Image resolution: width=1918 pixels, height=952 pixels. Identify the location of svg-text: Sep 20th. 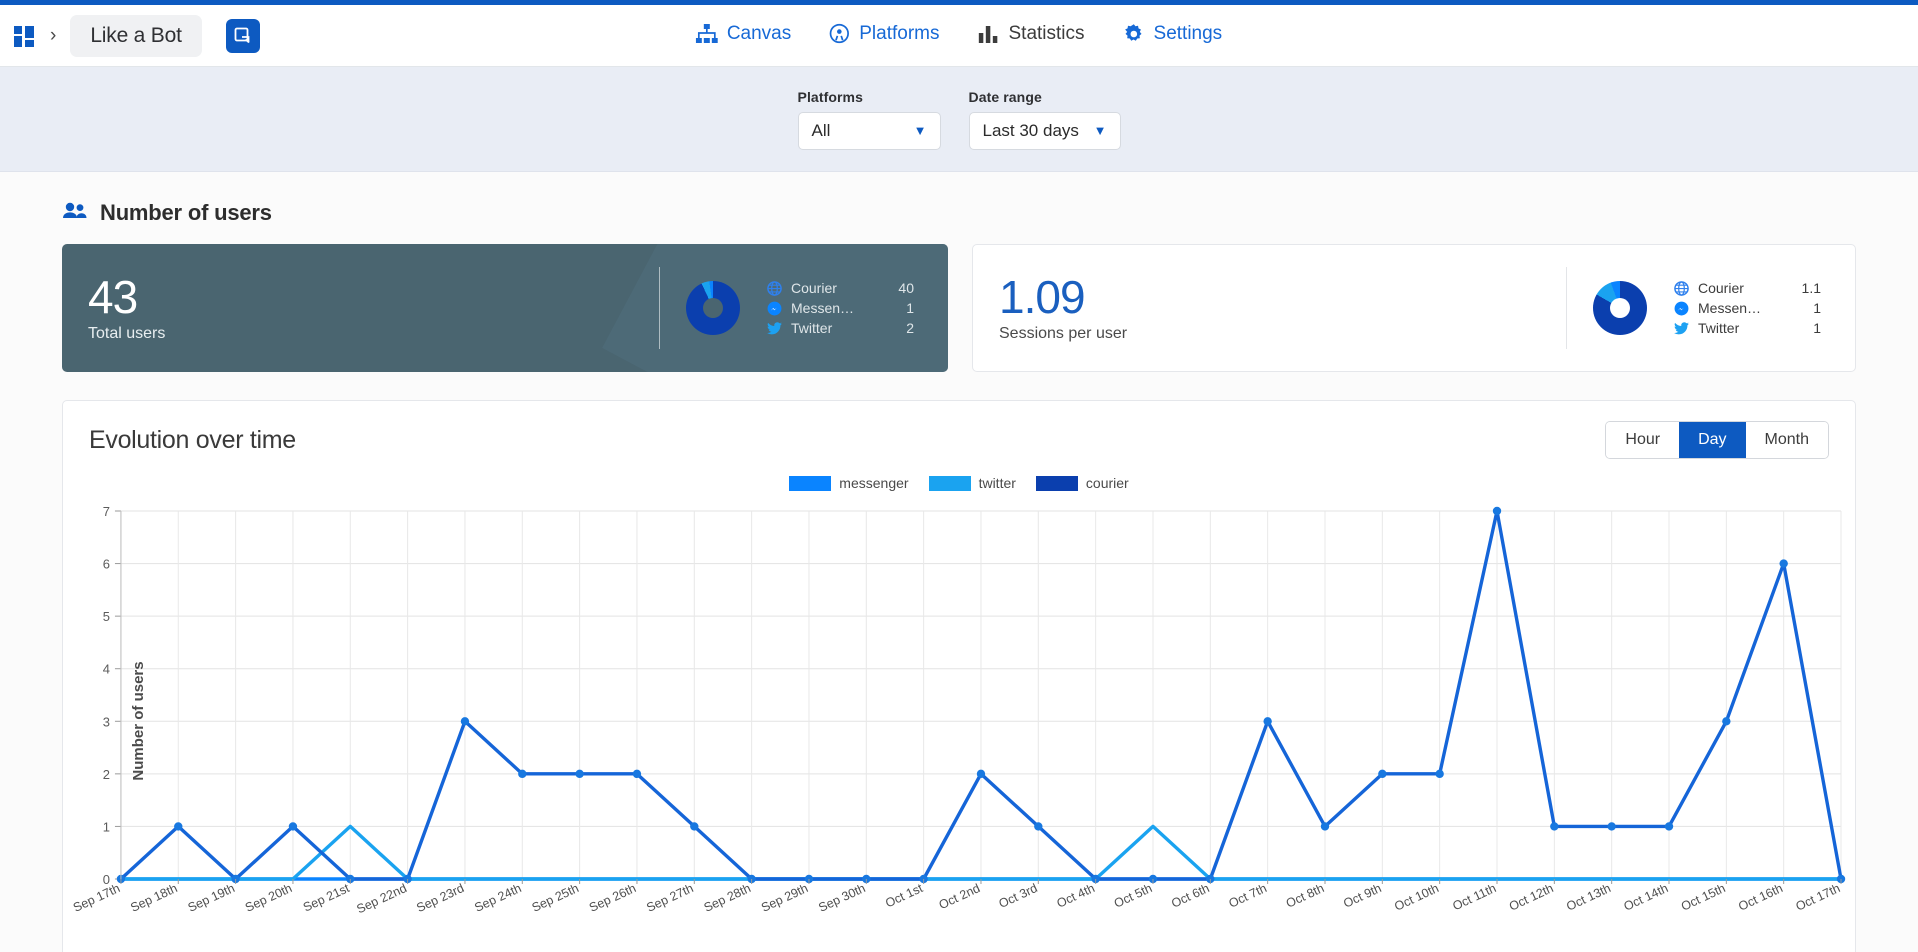
(268, 898).